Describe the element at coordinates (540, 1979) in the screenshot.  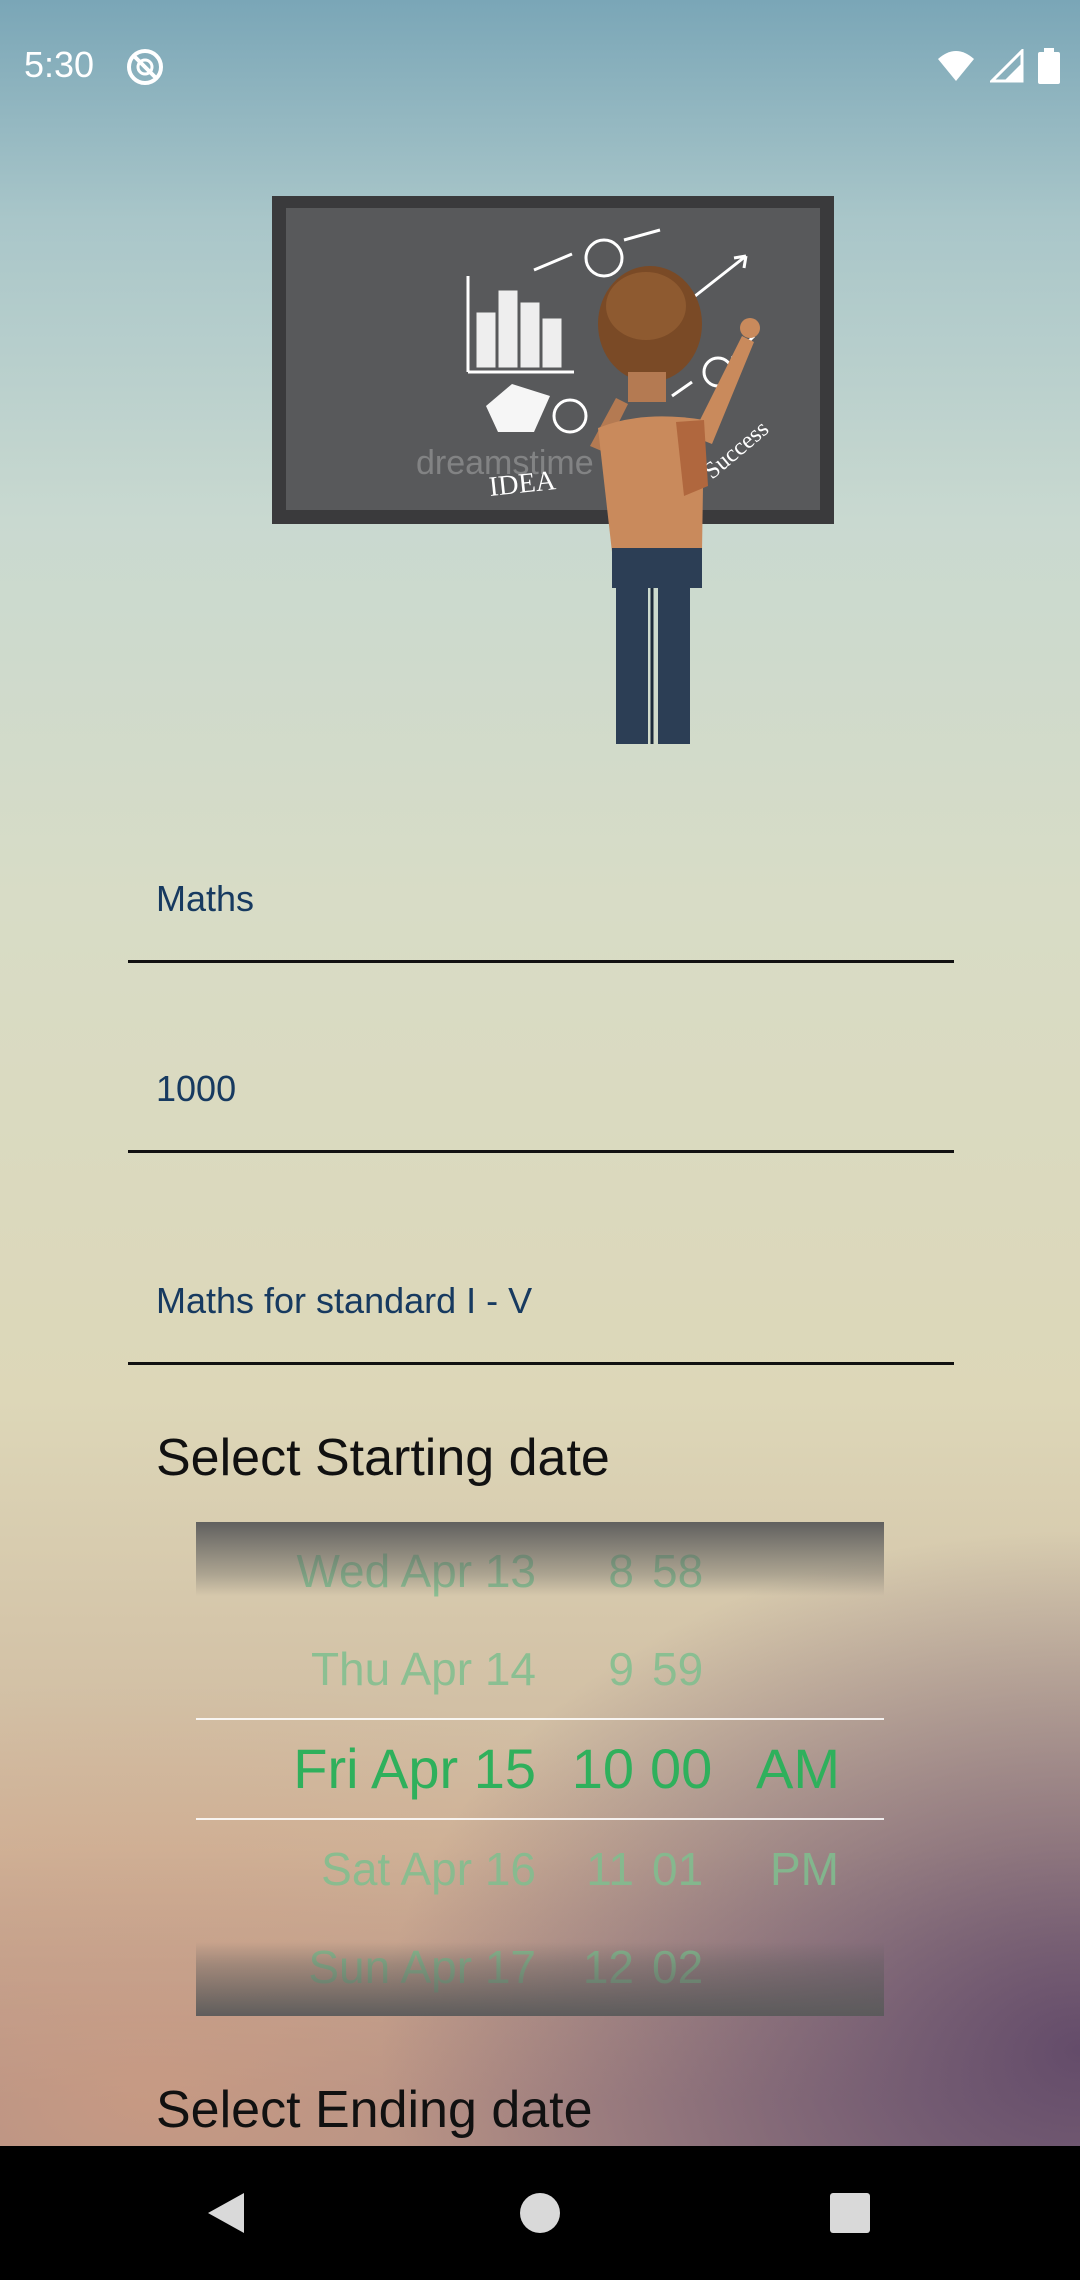
I see `picker-fade-bottom` at that location.